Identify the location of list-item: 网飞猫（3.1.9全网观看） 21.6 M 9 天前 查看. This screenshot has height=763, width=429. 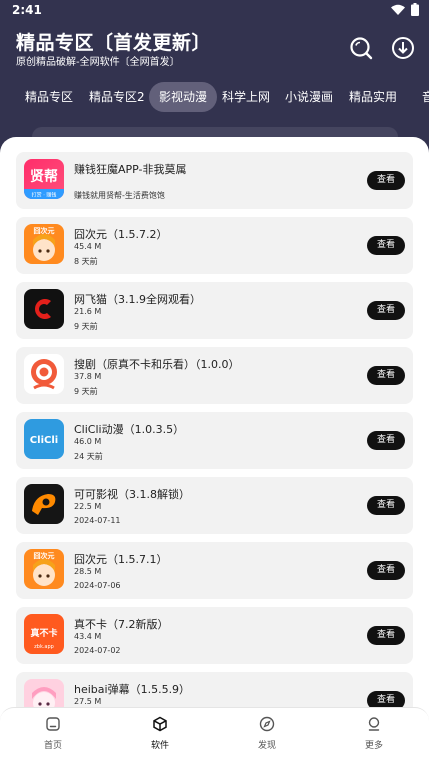
(214, 310).